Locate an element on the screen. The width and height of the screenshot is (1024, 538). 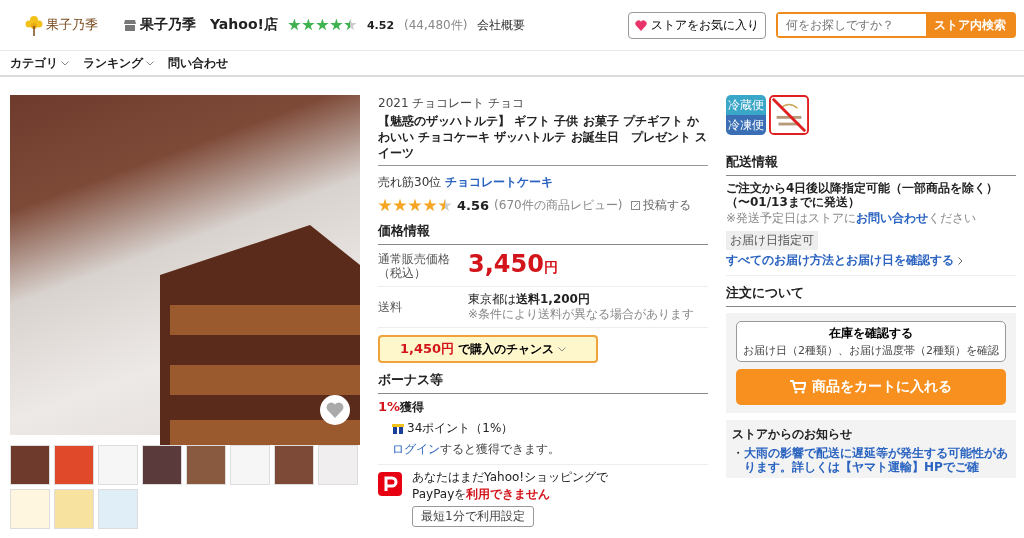
delivery-badge: 冷蔵便 is located at coordinates (746, 105).